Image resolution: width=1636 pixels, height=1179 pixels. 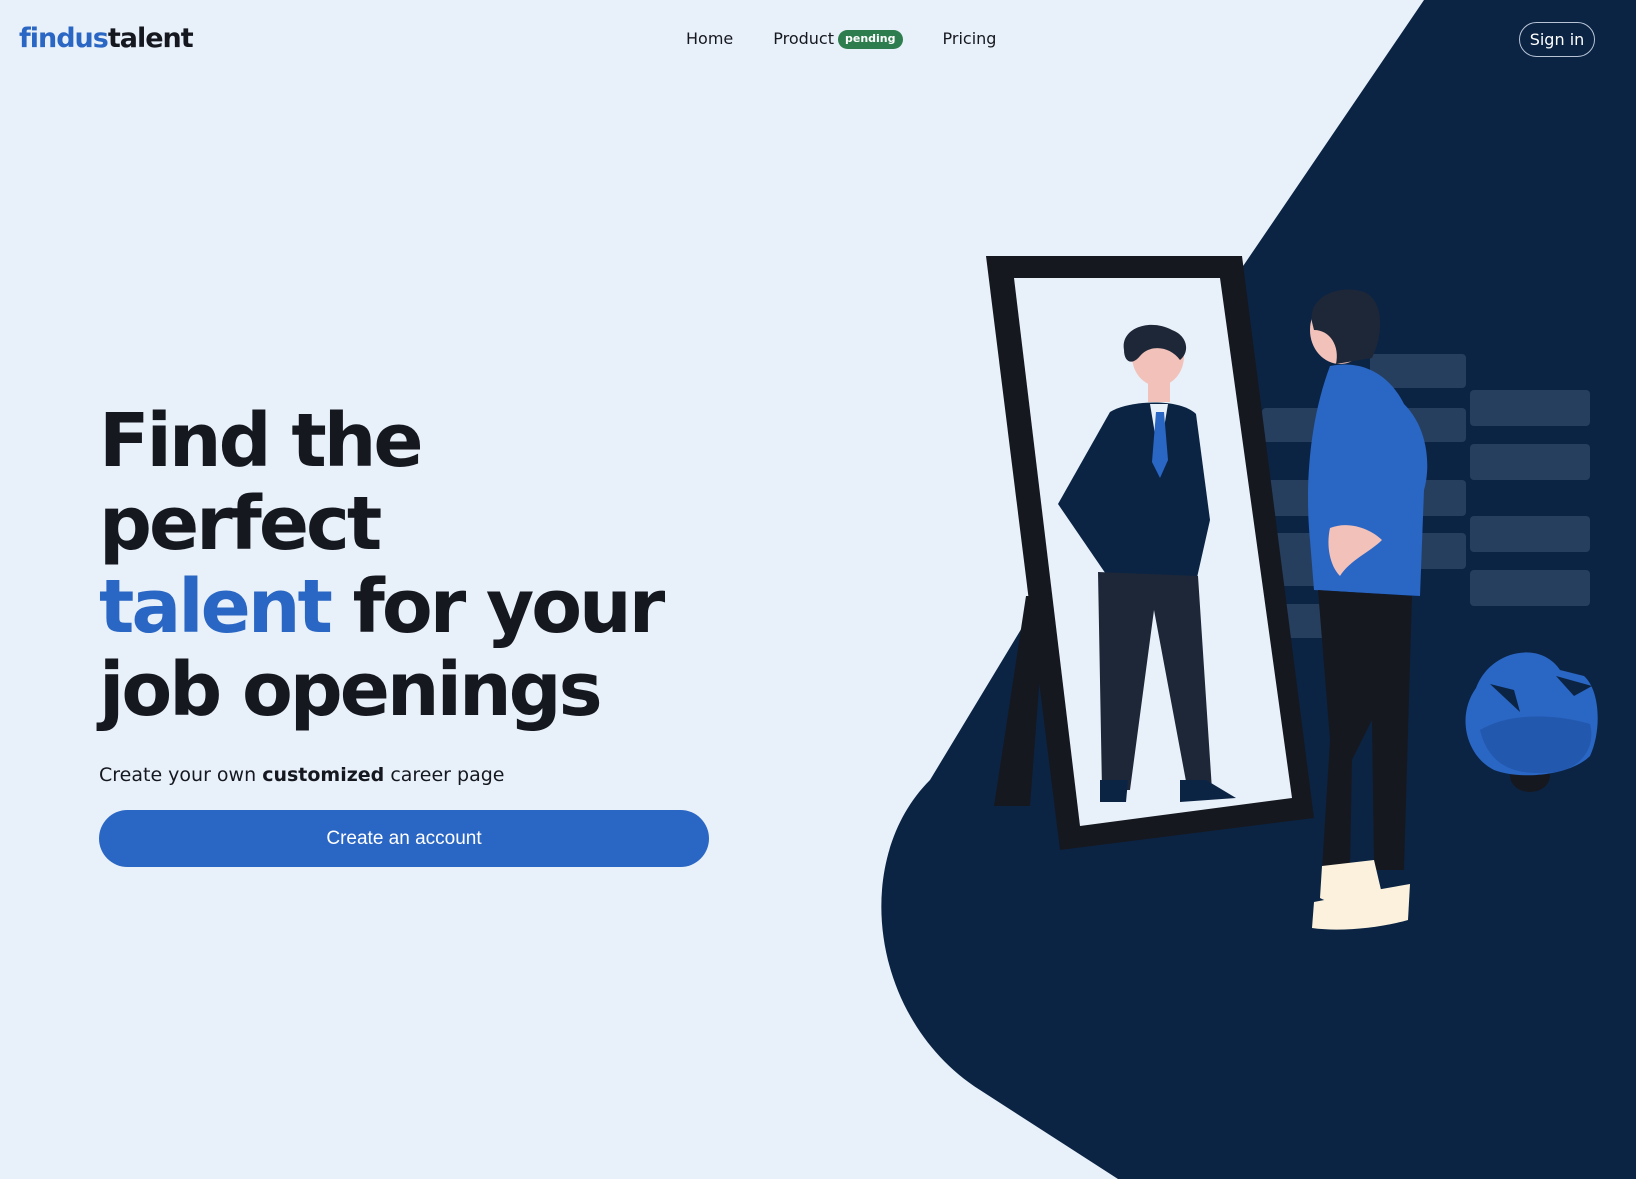 What do you see at coordinates (181, 775) in the screenshot?
I see `subline-text-start: Create your own` at bounding box center [181, 775].